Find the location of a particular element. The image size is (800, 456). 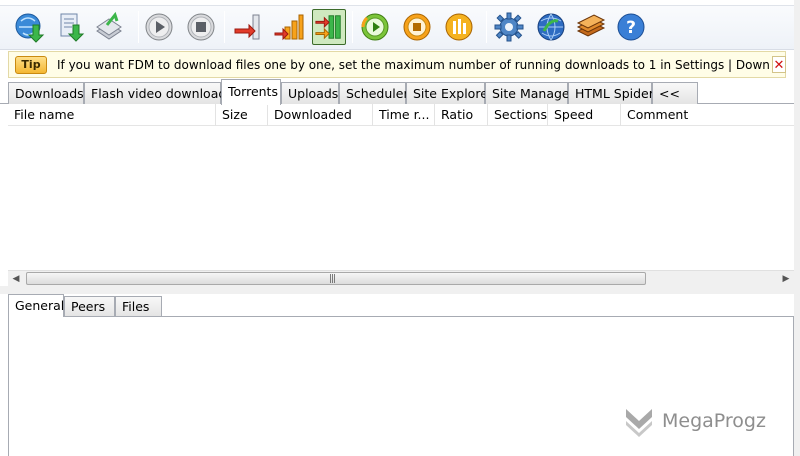

schedule-stop-button is located at coordinates (417, 27).